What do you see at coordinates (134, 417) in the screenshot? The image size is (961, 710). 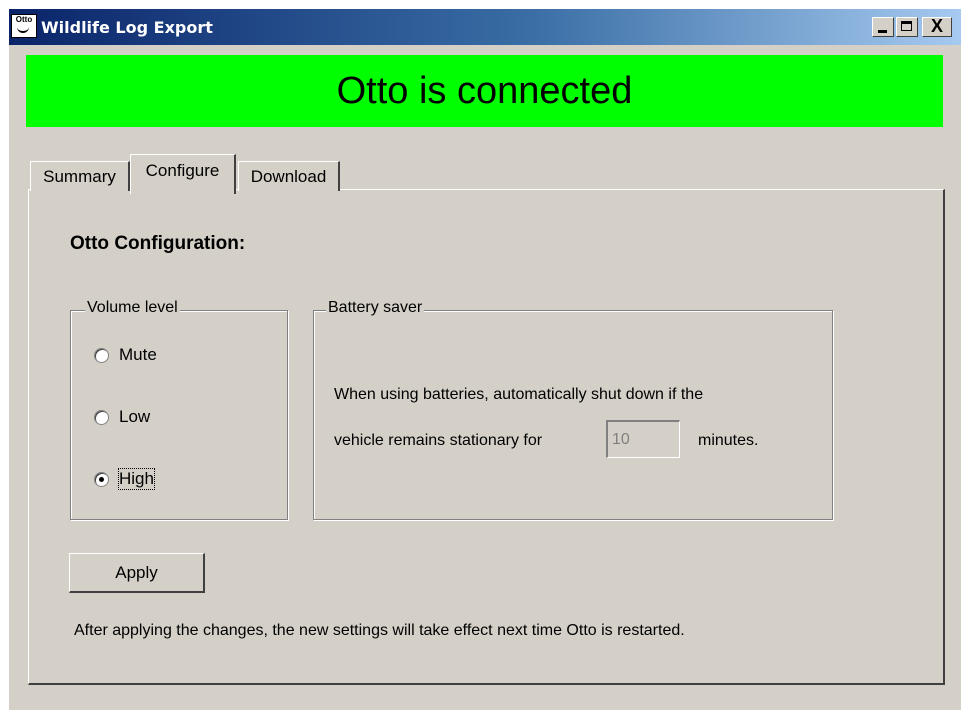 I see `radio-label-low: Low` at bounding box center [134, 417].